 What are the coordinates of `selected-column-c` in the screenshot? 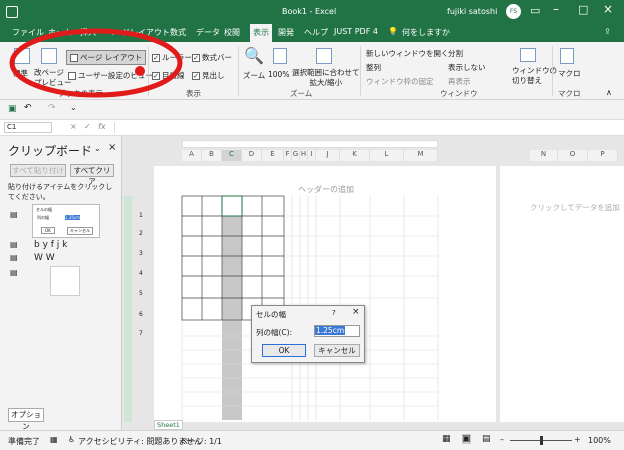 It's located at (232, 318).